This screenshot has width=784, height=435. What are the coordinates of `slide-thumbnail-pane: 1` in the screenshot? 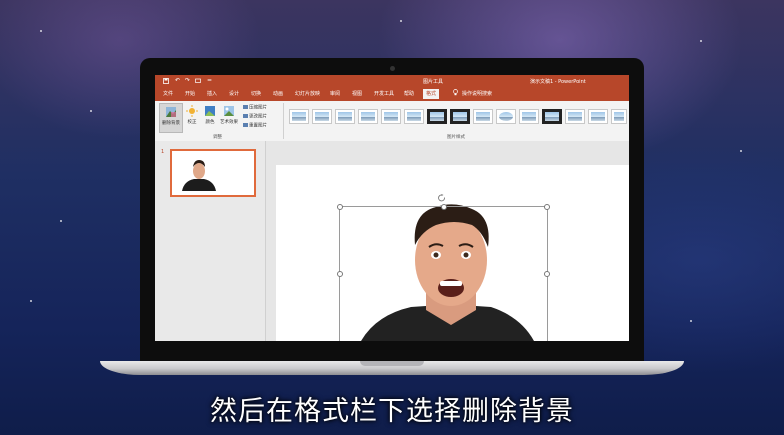 It's located at (210, 241).